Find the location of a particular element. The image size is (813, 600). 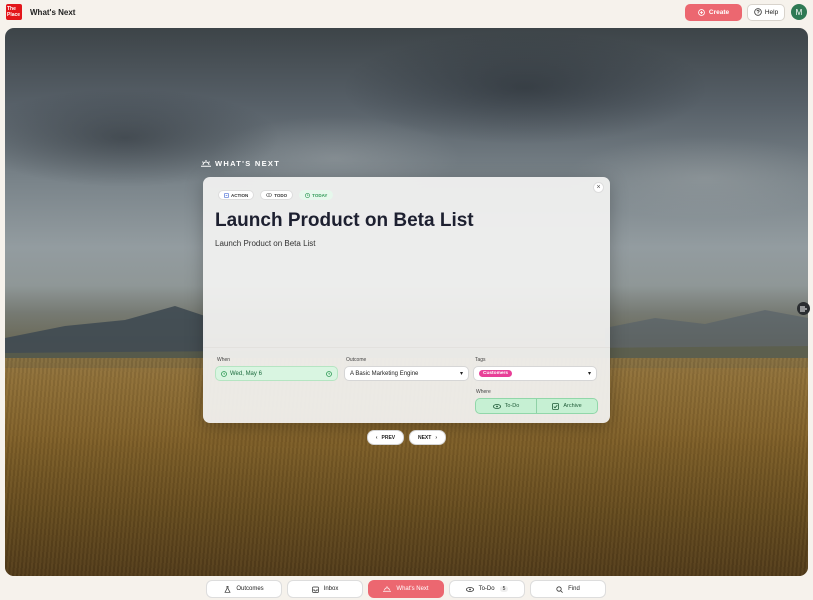

next-label: NEXT is located at coordinates (424, 437).